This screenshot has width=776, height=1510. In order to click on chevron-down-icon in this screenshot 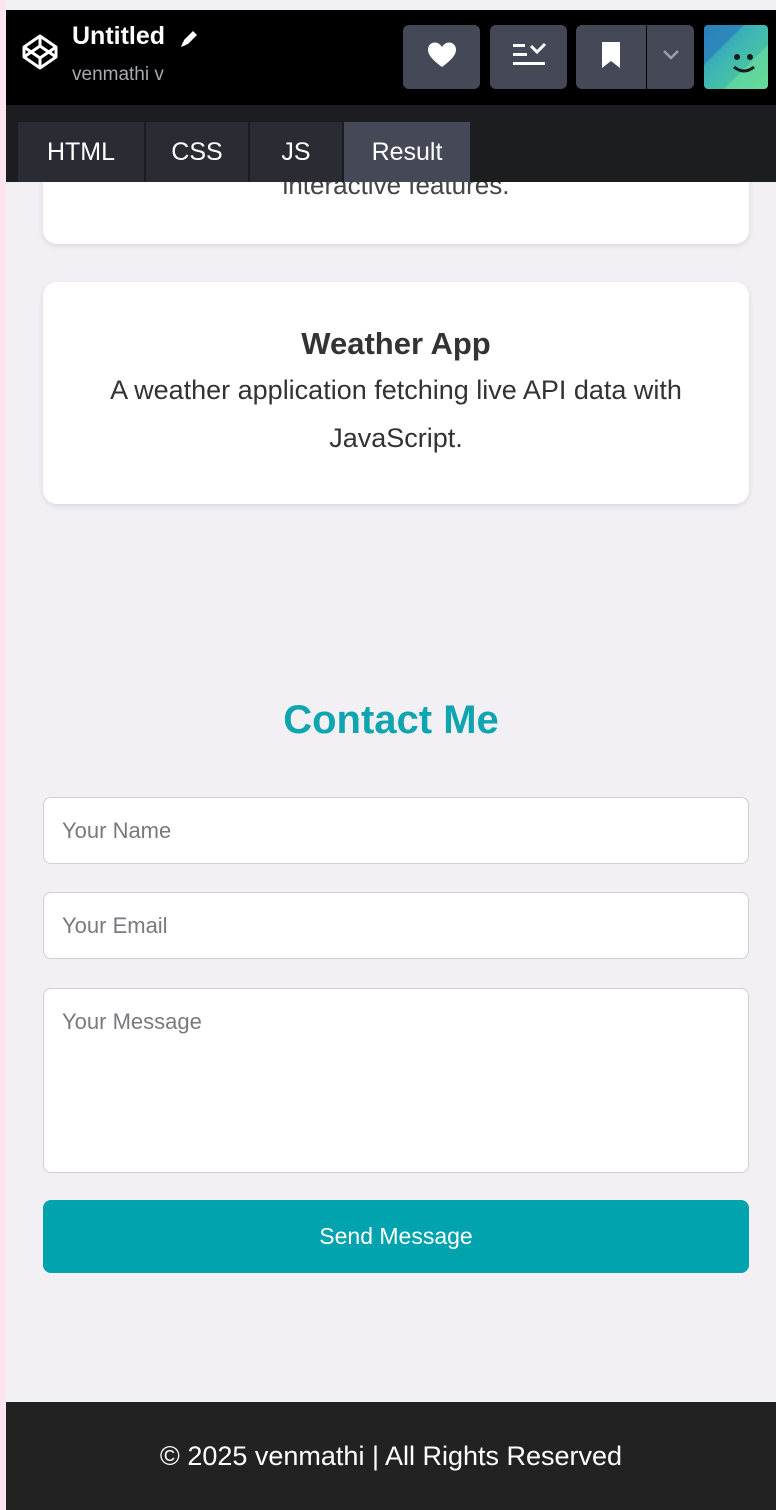, I will do `click(671, 57)`.